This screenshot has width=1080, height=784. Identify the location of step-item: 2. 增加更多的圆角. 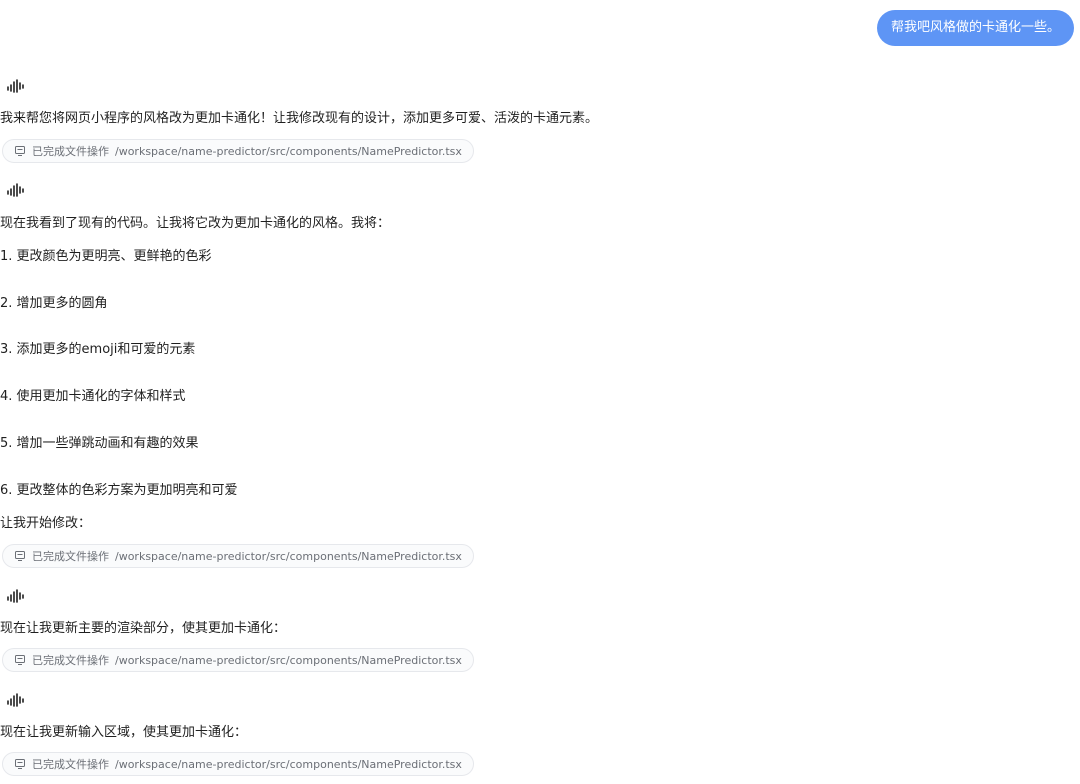
(54, 303).